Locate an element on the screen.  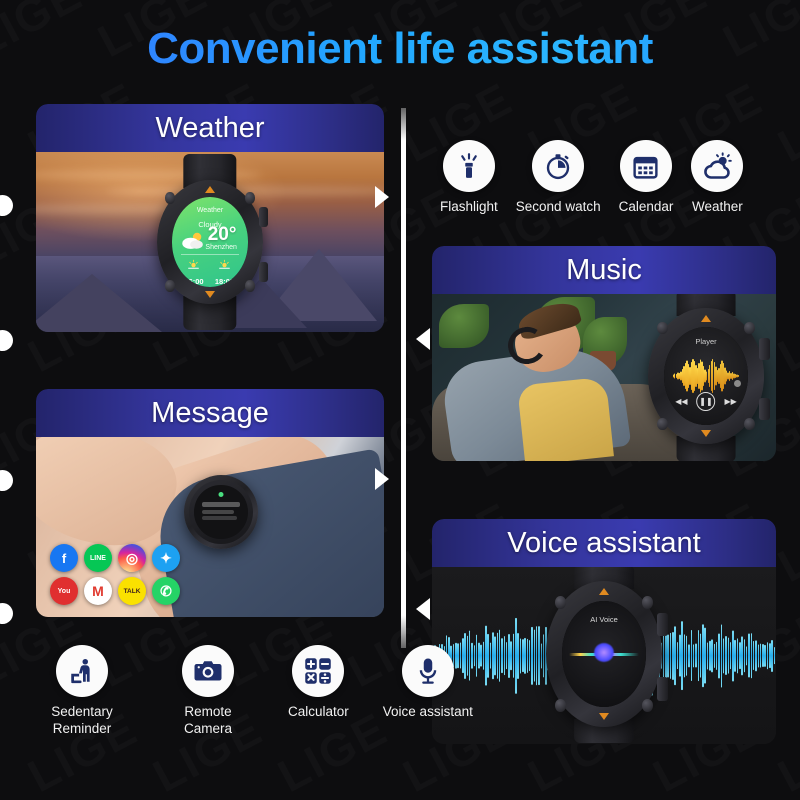
feature-label: Voice assistant is located at coordinates (427, 711).